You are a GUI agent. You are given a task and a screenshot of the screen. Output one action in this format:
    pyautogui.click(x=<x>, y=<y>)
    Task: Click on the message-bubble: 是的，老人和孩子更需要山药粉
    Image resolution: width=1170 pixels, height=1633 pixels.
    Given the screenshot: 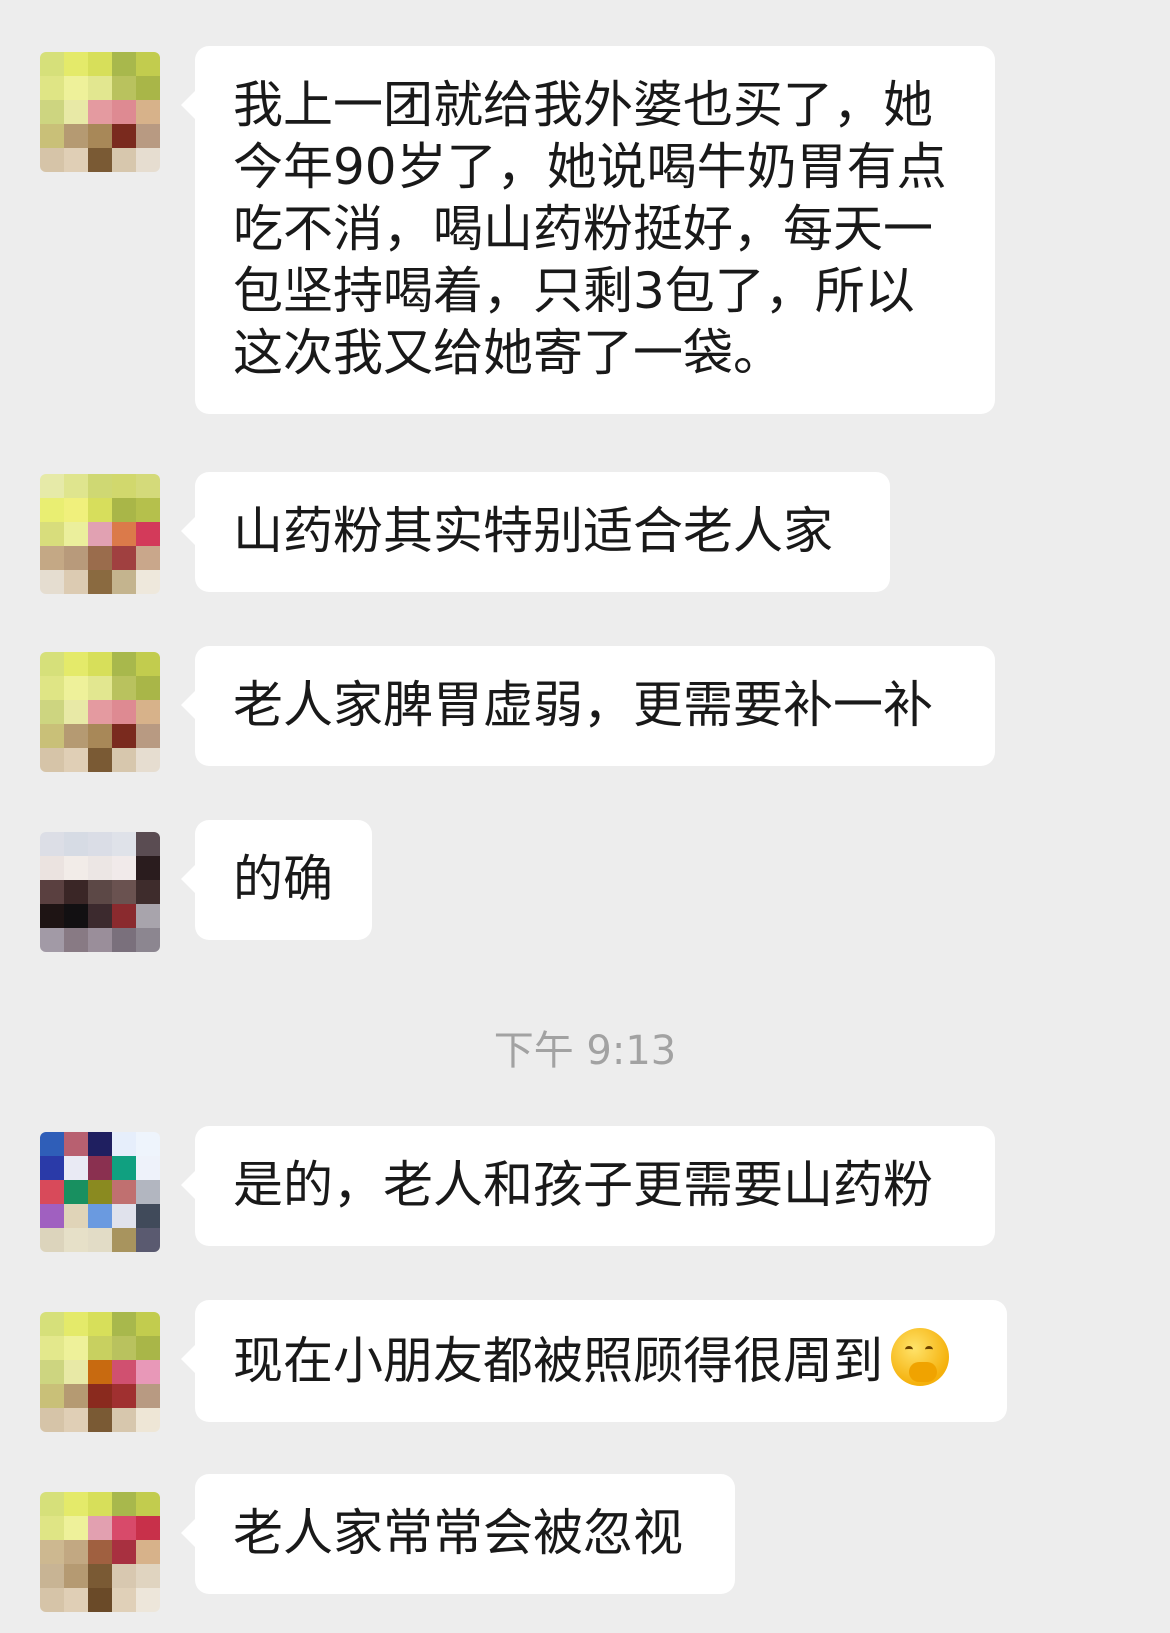 What is the action you would take?
    pyautogui.click(x=588, y=1186)
    